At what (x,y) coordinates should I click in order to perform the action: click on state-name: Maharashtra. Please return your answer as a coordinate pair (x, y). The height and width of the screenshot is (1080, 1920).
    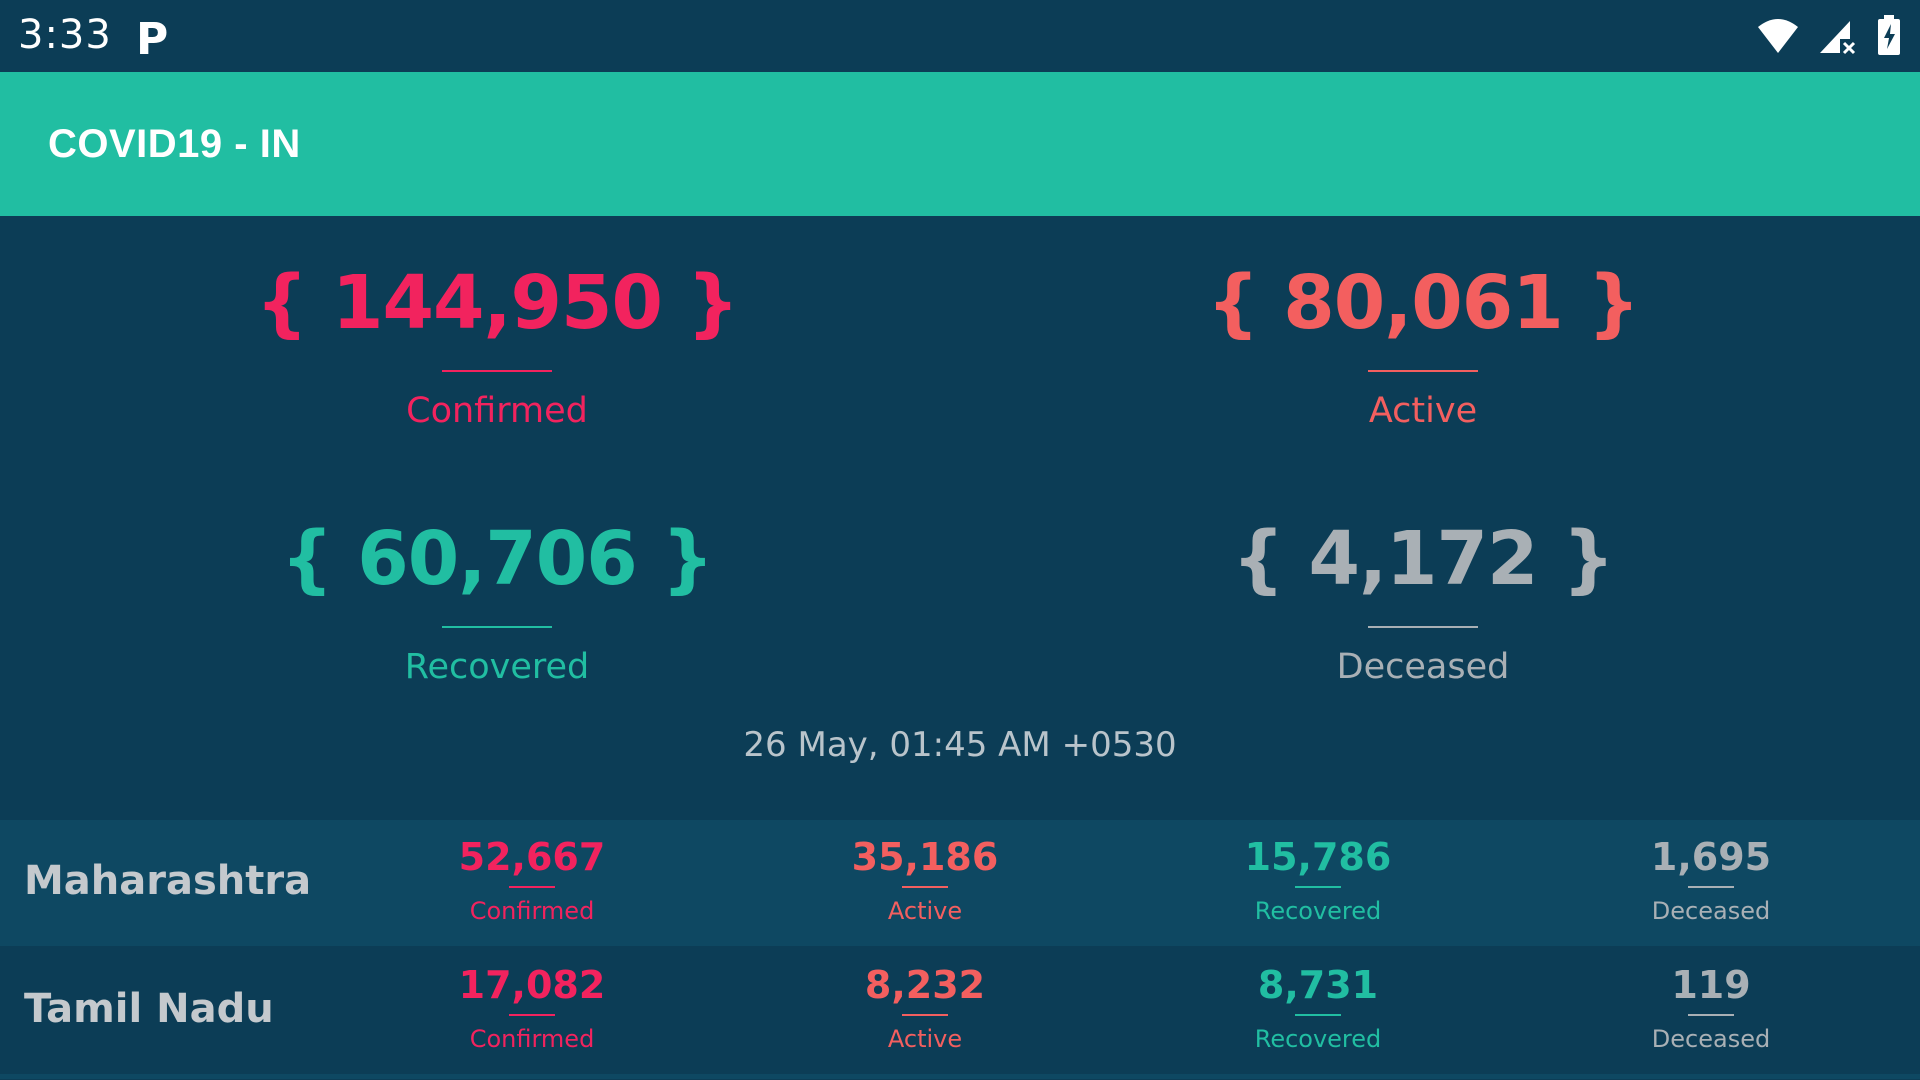
    Looking at the image, I should click on (168, 881).